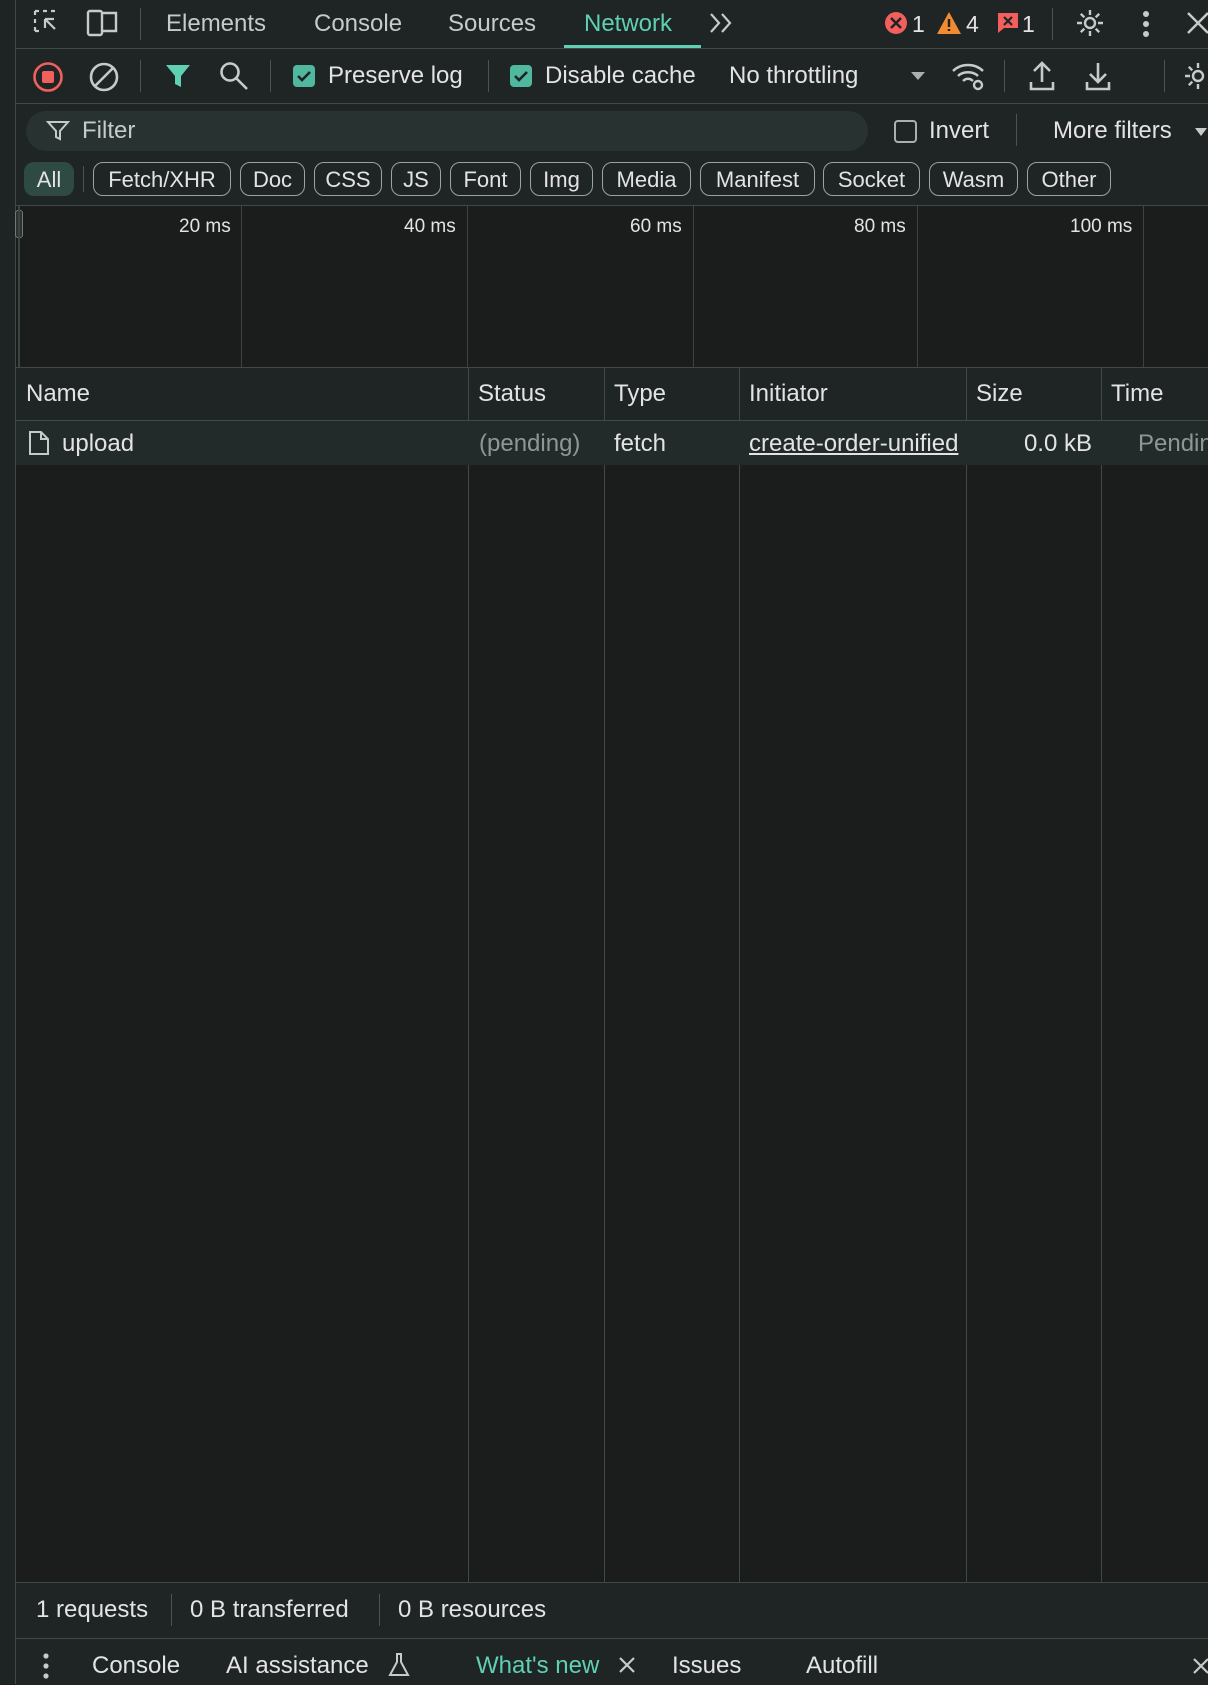 This screenshot has height=1685, width=1208. Describe the element at coordinates (1098, 76) in the screenshot. I see `export-har-icon` at that location.